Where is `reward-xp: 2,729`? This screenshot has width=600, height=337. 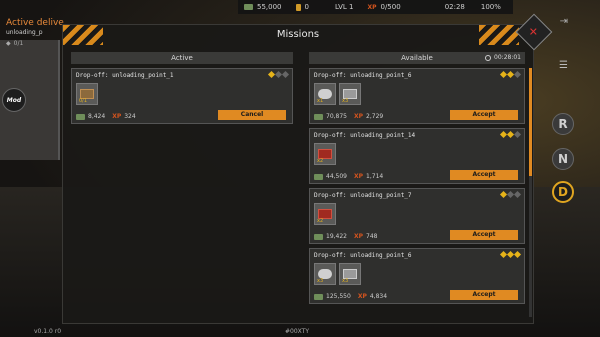 reward-xp: 2,729 is located at coordinates (375, 116).